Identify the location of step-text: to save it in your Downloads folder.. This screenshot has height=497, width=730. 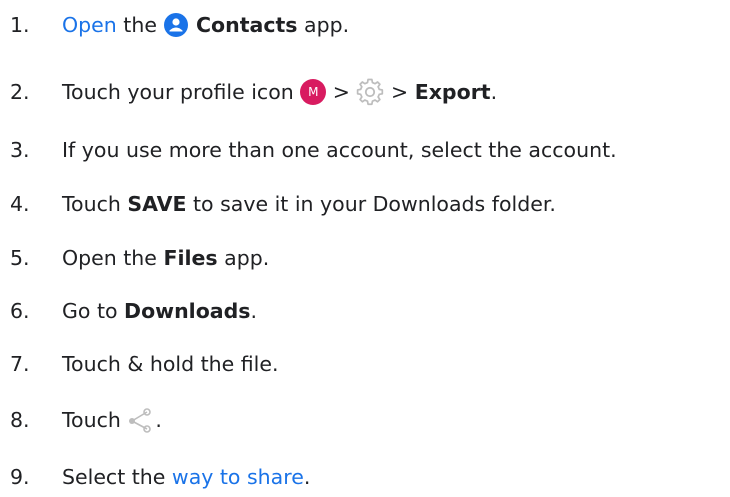
(371, 204).